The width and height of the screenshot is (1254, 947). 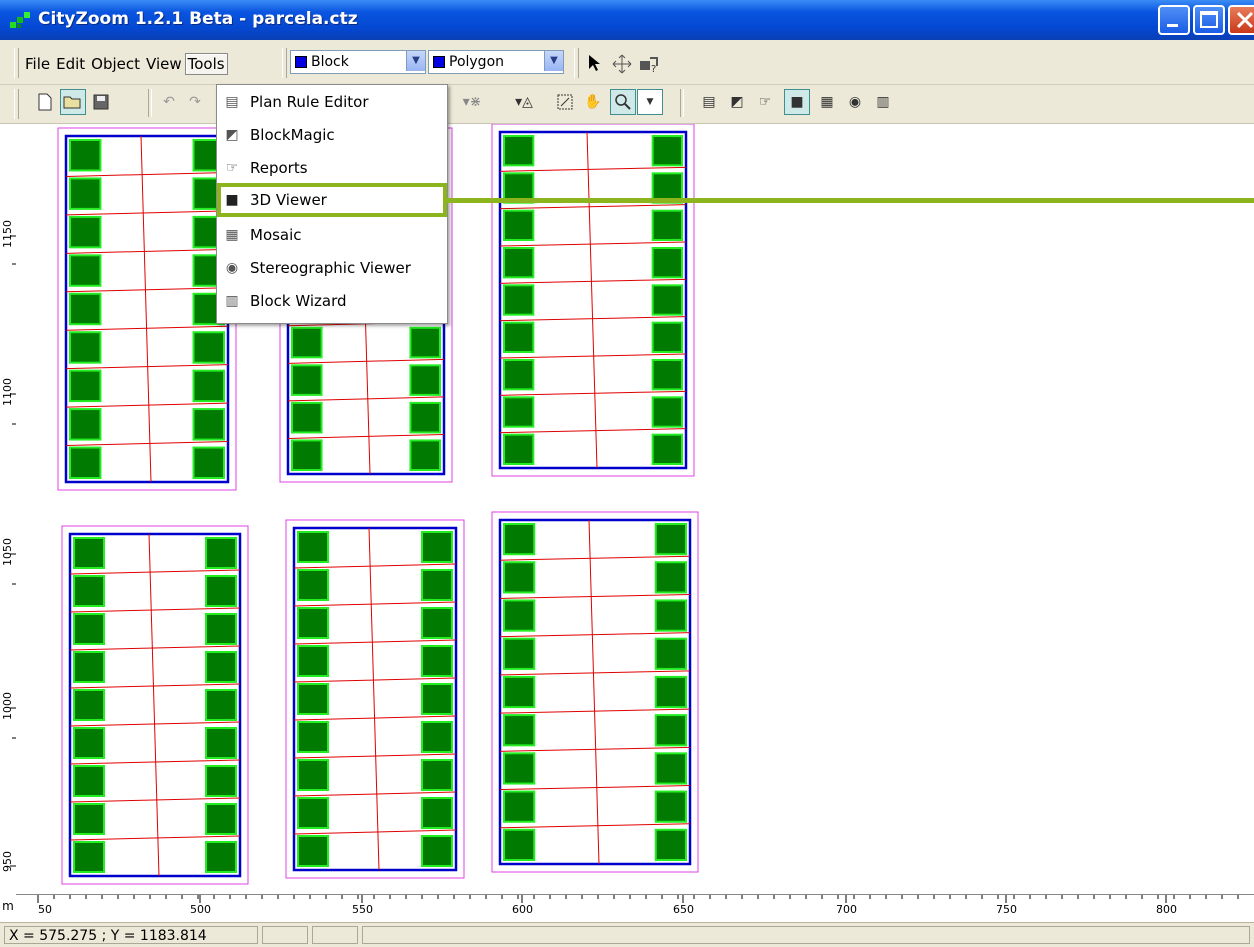 I want to click on move-icon, so click(x=622, y=64).